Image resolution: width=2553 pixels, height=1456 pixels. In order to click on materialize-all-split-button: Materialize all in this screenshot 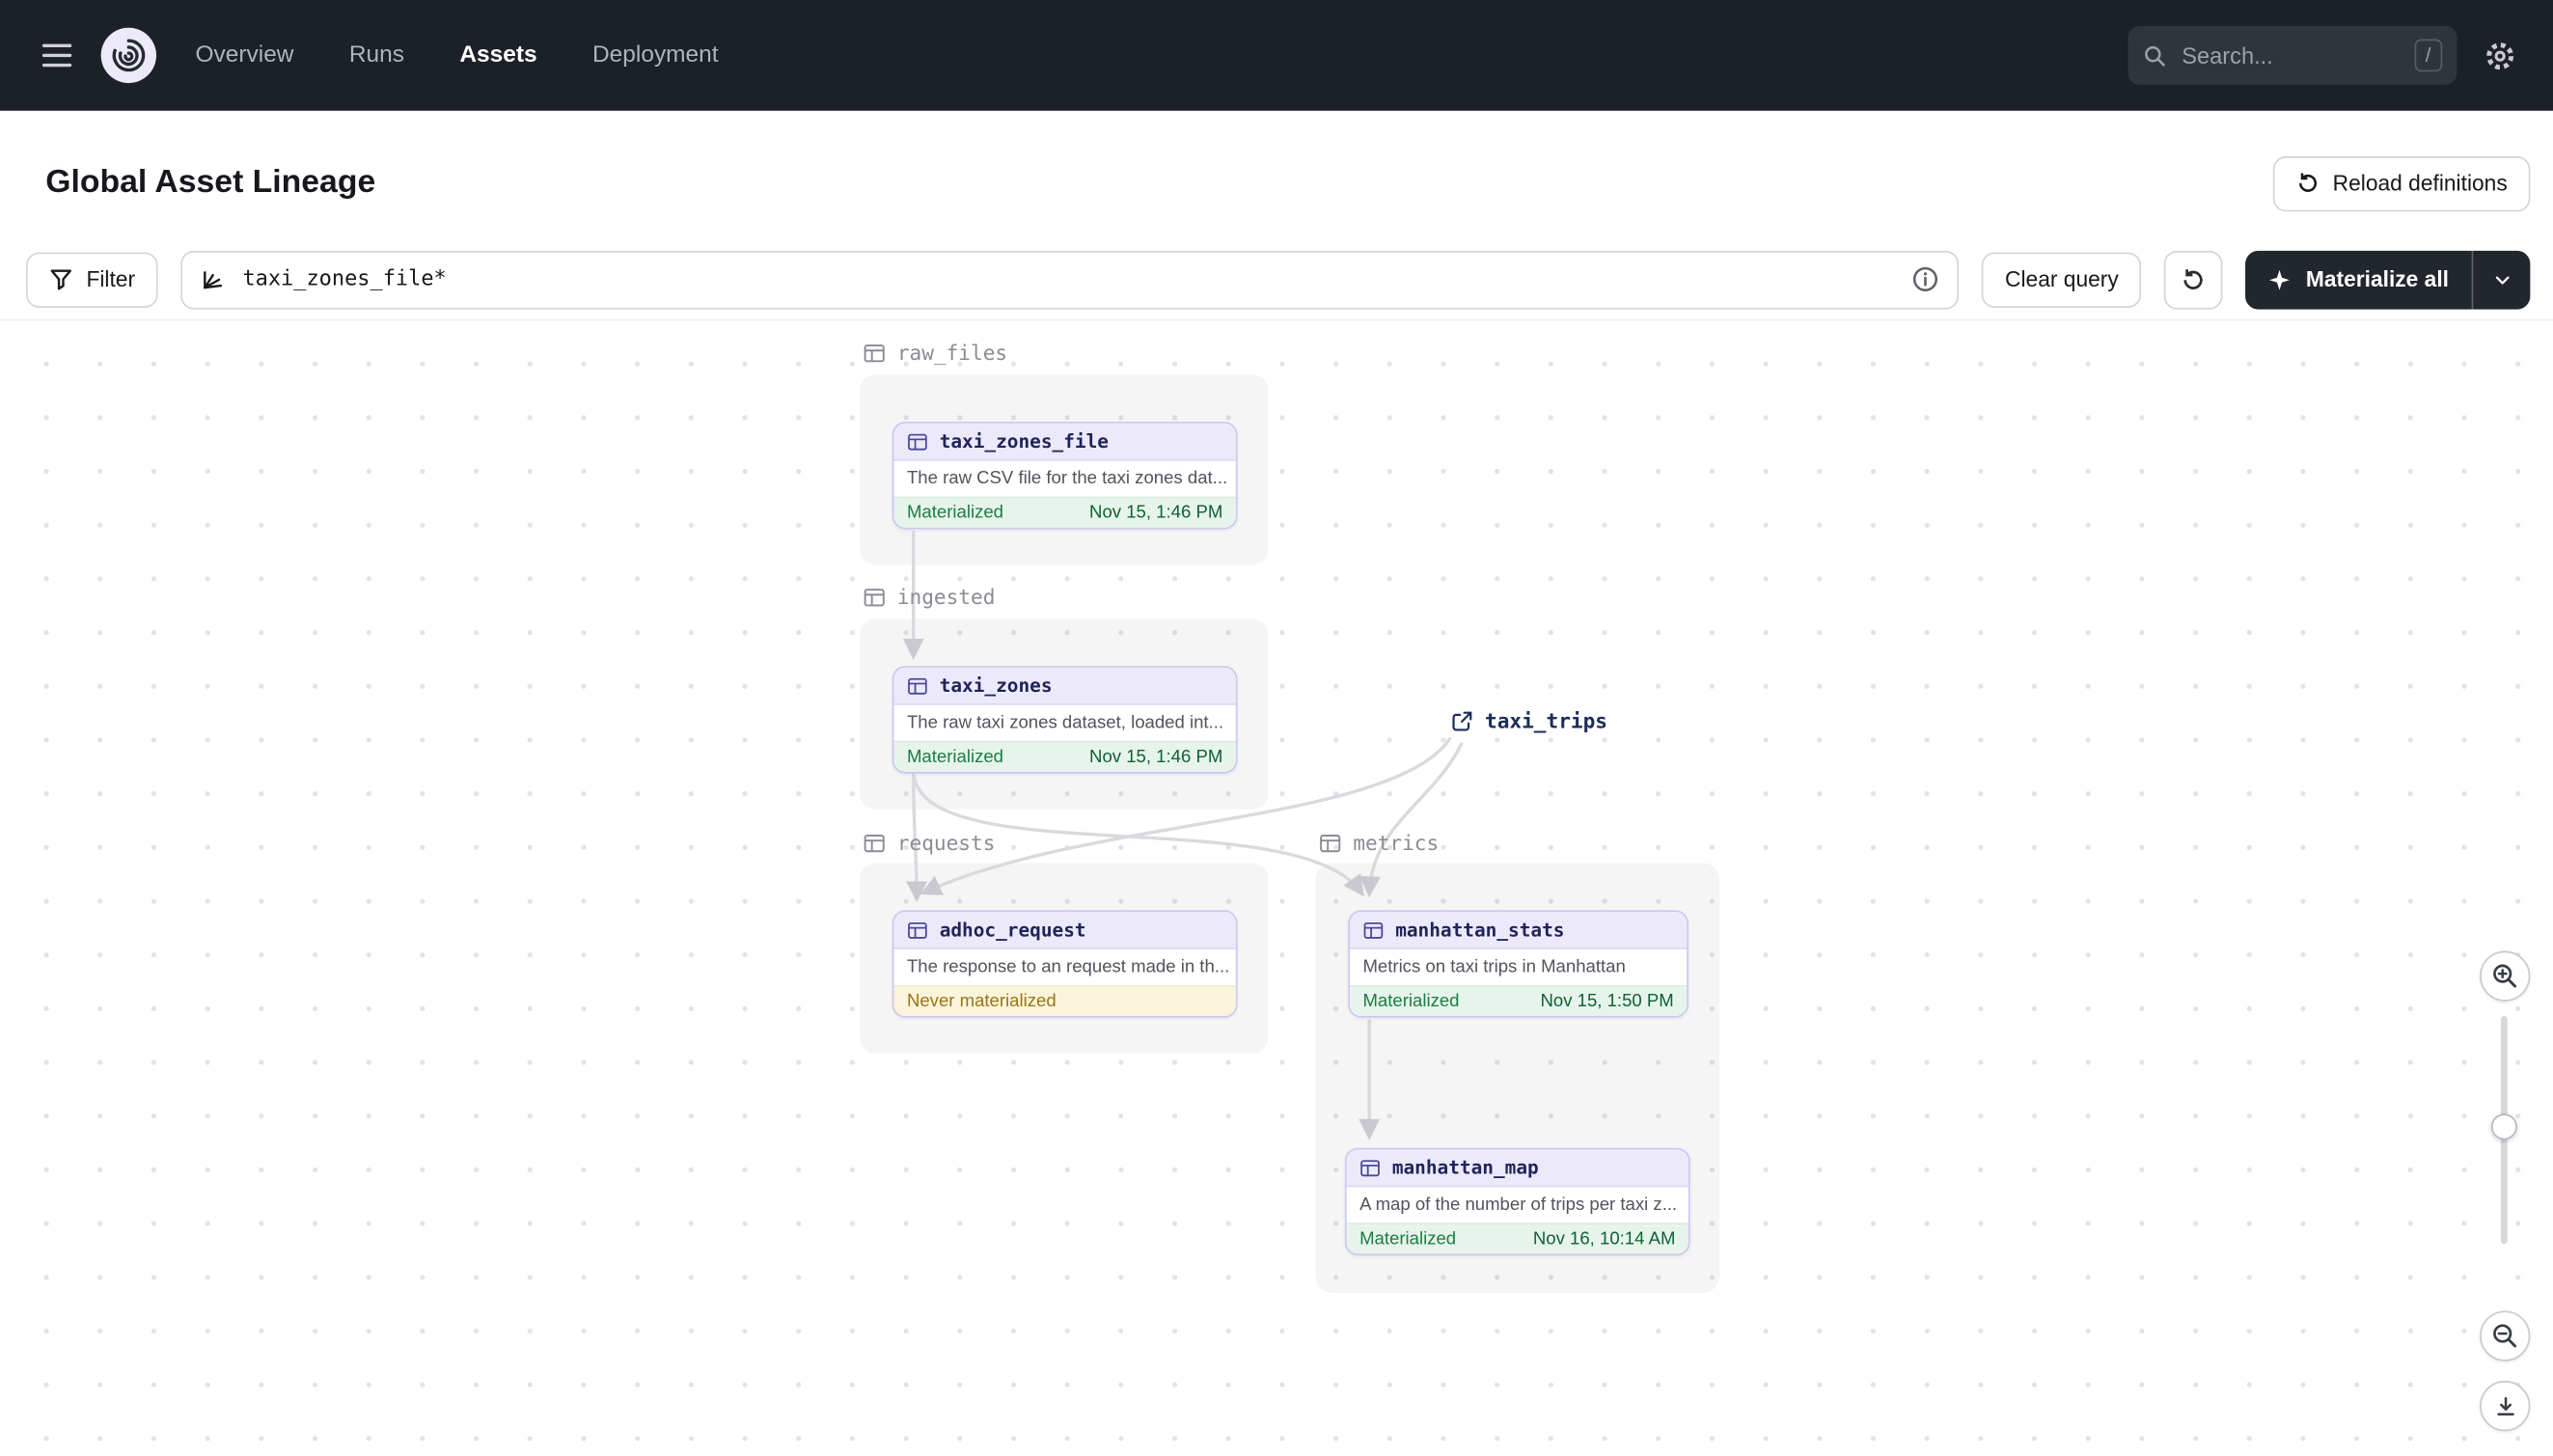, I will do `click(2388, 280)`.